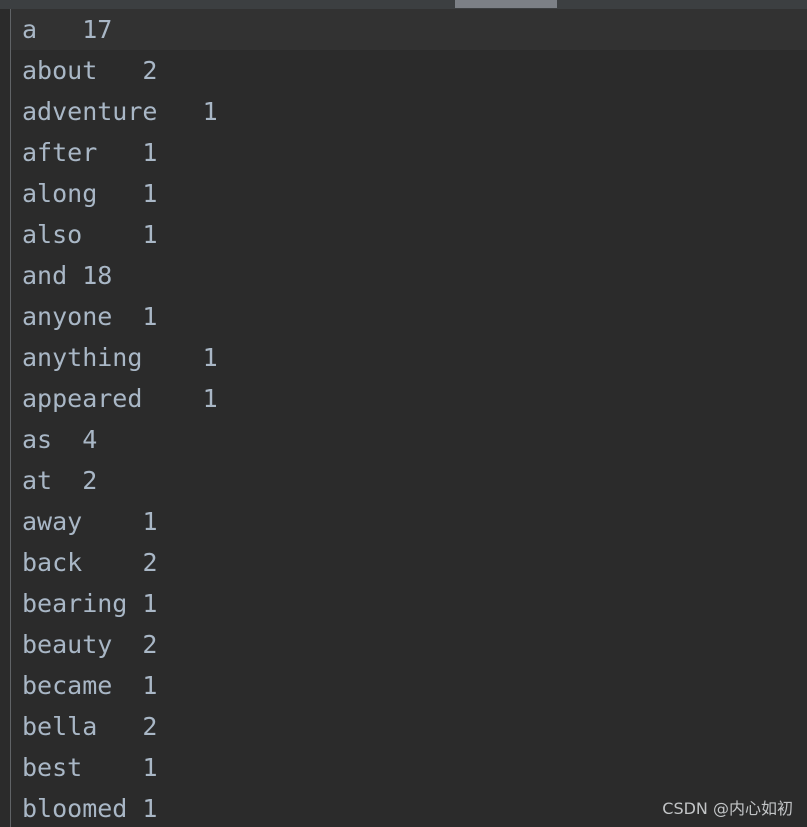  What do you see at coordinates (403, 4) in the screenshot?
I see `horizontal-scrollbar-track` at bounding box center [403, 4].